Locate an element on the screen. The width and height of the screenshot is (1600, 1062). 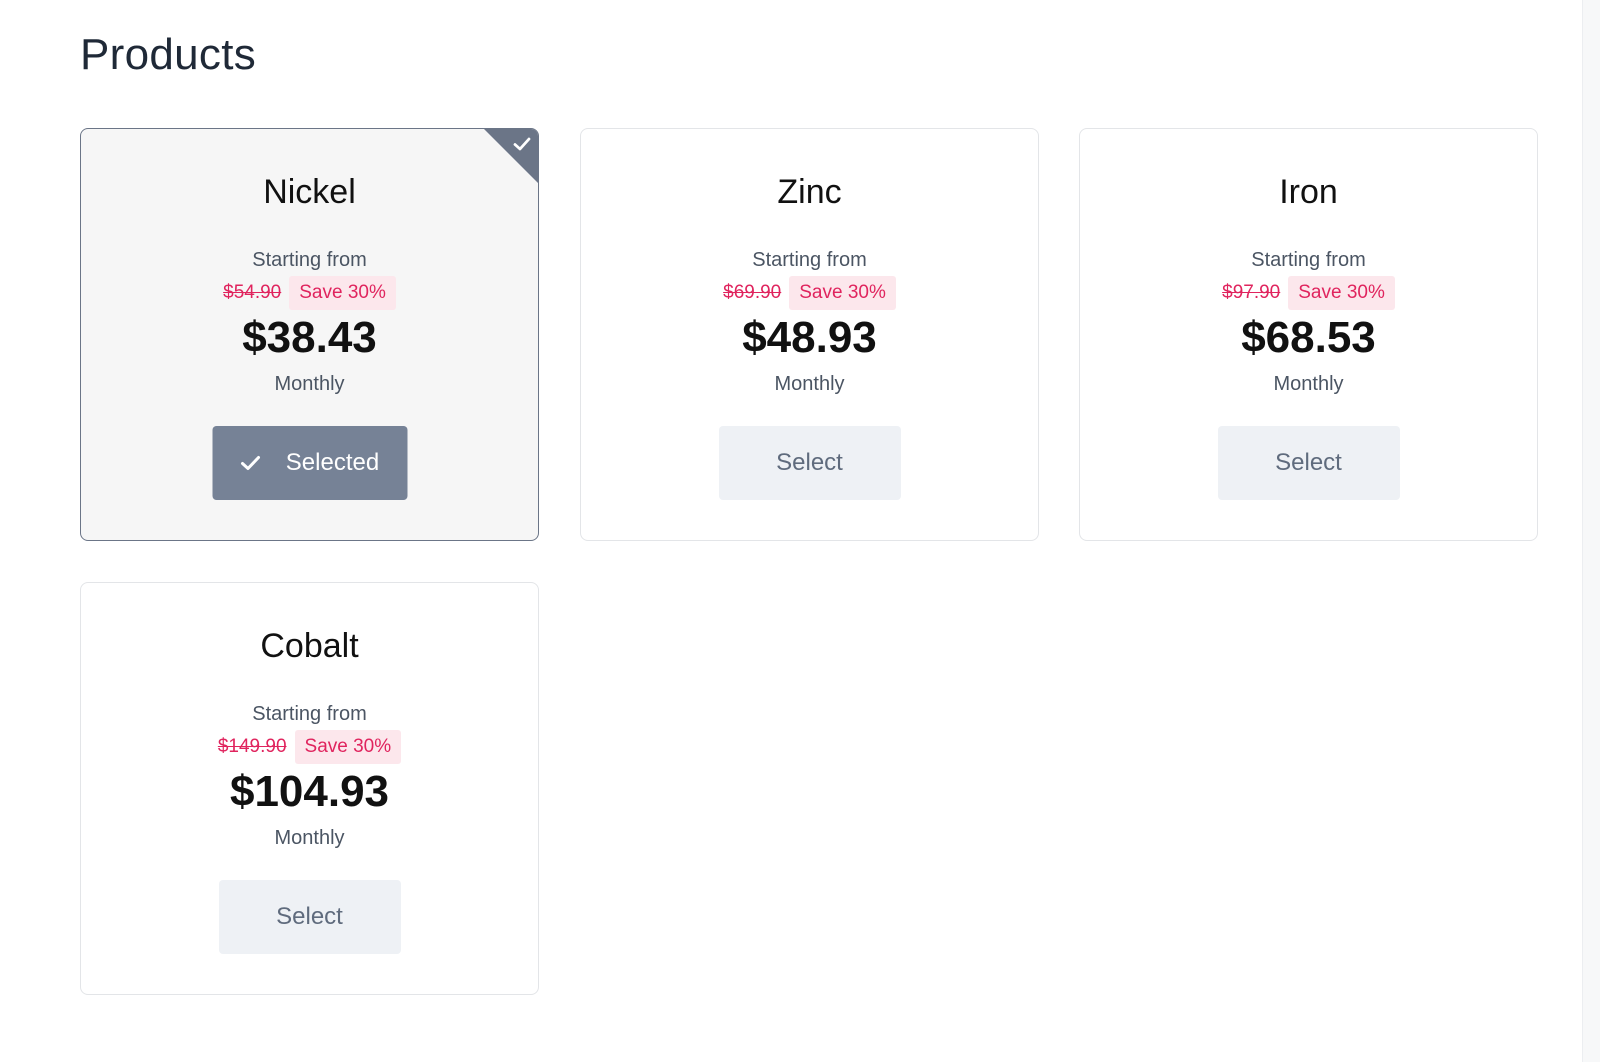
discount-row: $149.90 Save 30% is located at coordinates (309, 747).